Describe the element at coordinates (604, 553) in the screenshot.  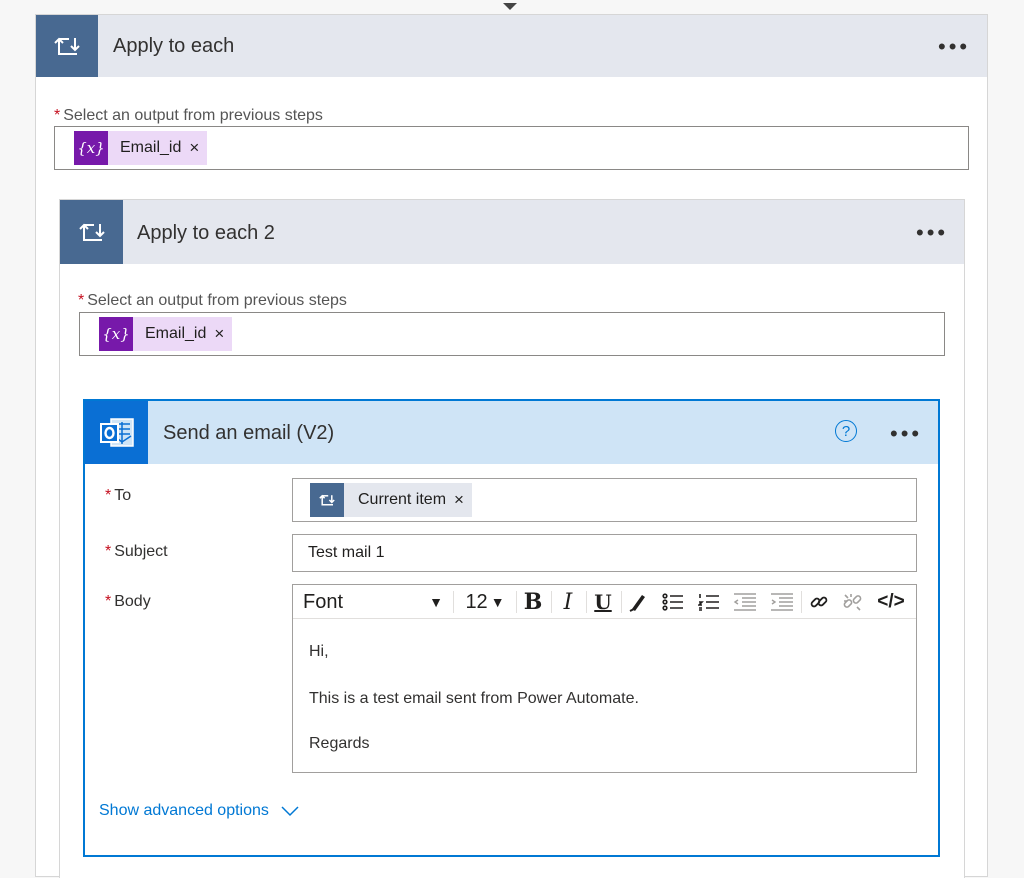
I see `subject-input: Test mail 1` at that location.